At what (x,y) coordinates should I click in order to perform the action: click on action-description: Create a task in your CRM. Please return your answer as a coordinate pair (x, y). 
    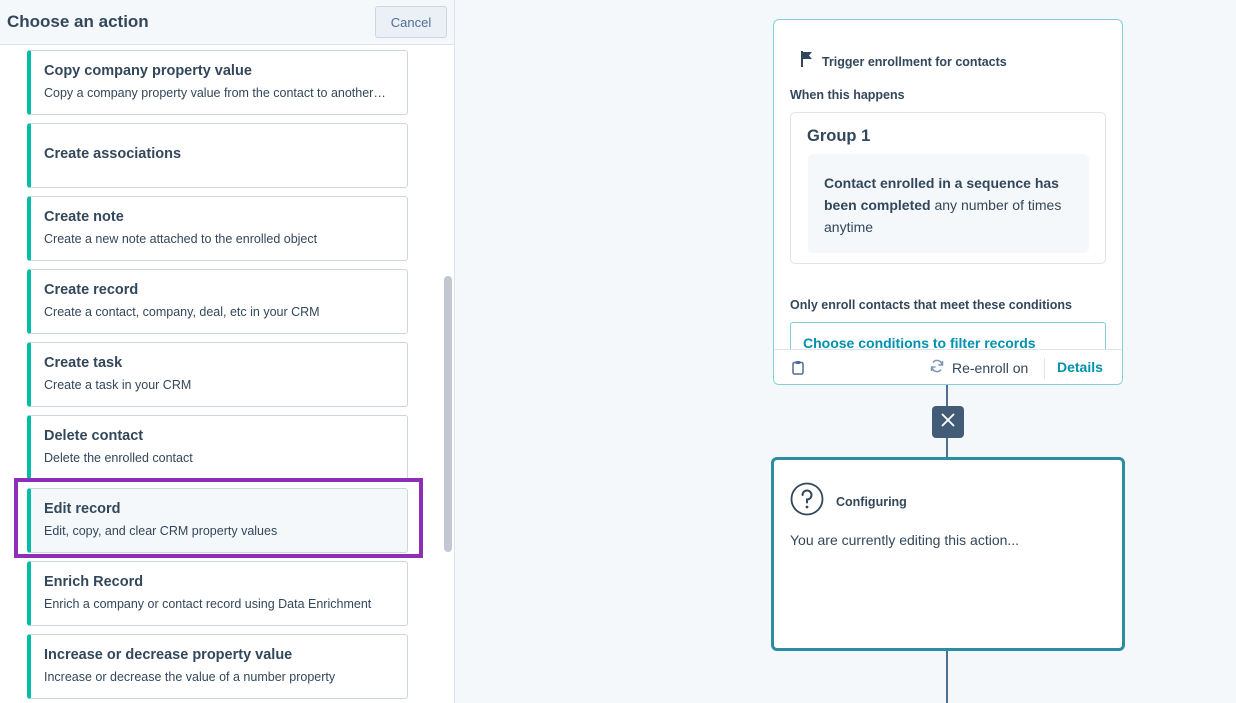
    Looking at the image, I should click on (118, 385).